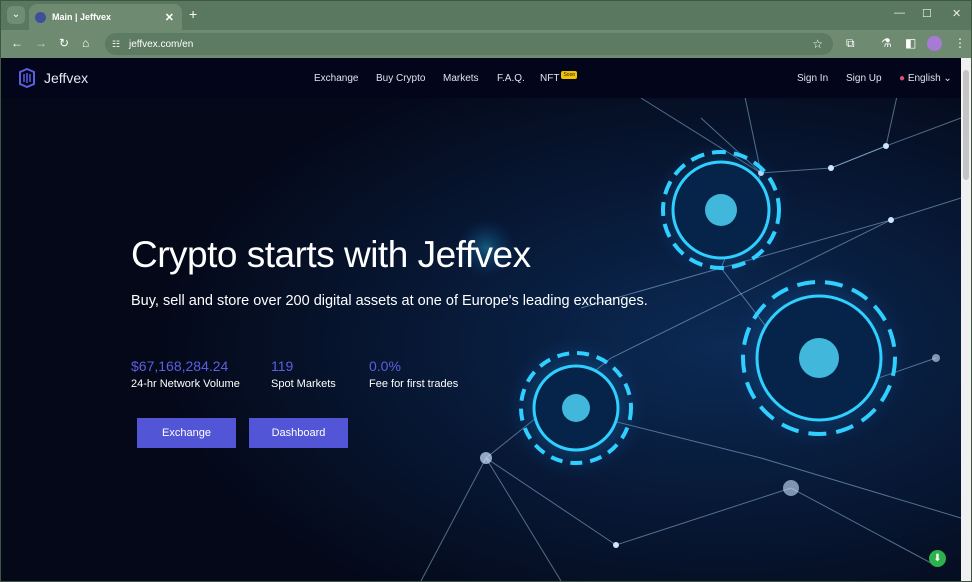 This screenshot has width=972, height=582. I want to click on side-panel-icon: ◧, so click(910, 43).